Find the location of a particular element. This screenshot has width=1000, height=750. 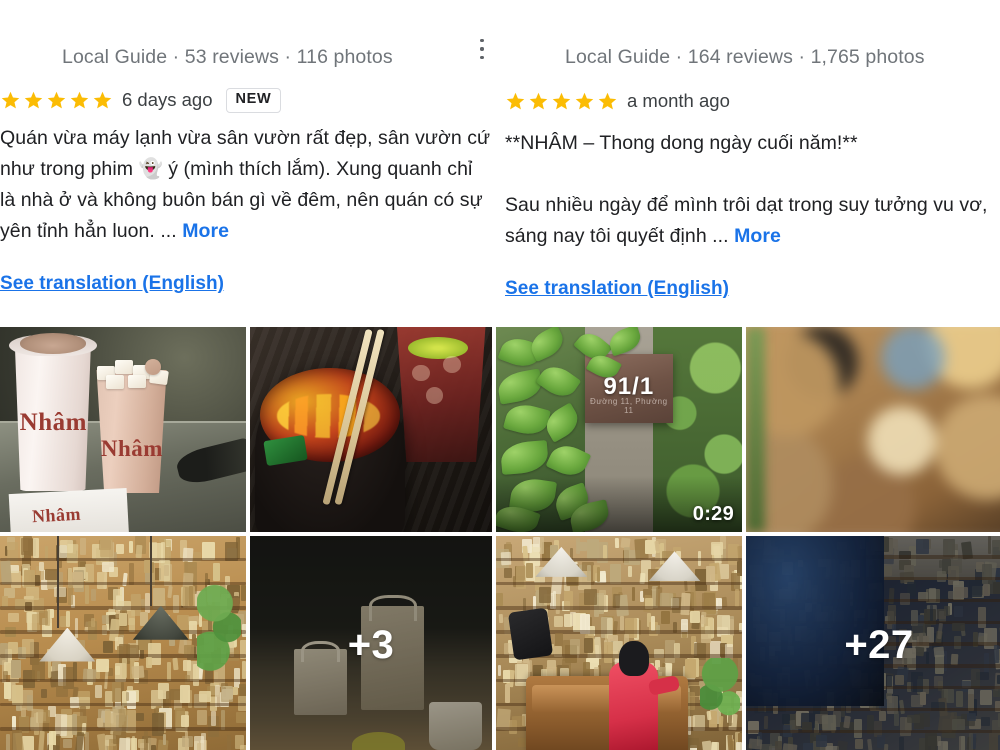

photo-instant-noodles is located at coordinates (371, 429).